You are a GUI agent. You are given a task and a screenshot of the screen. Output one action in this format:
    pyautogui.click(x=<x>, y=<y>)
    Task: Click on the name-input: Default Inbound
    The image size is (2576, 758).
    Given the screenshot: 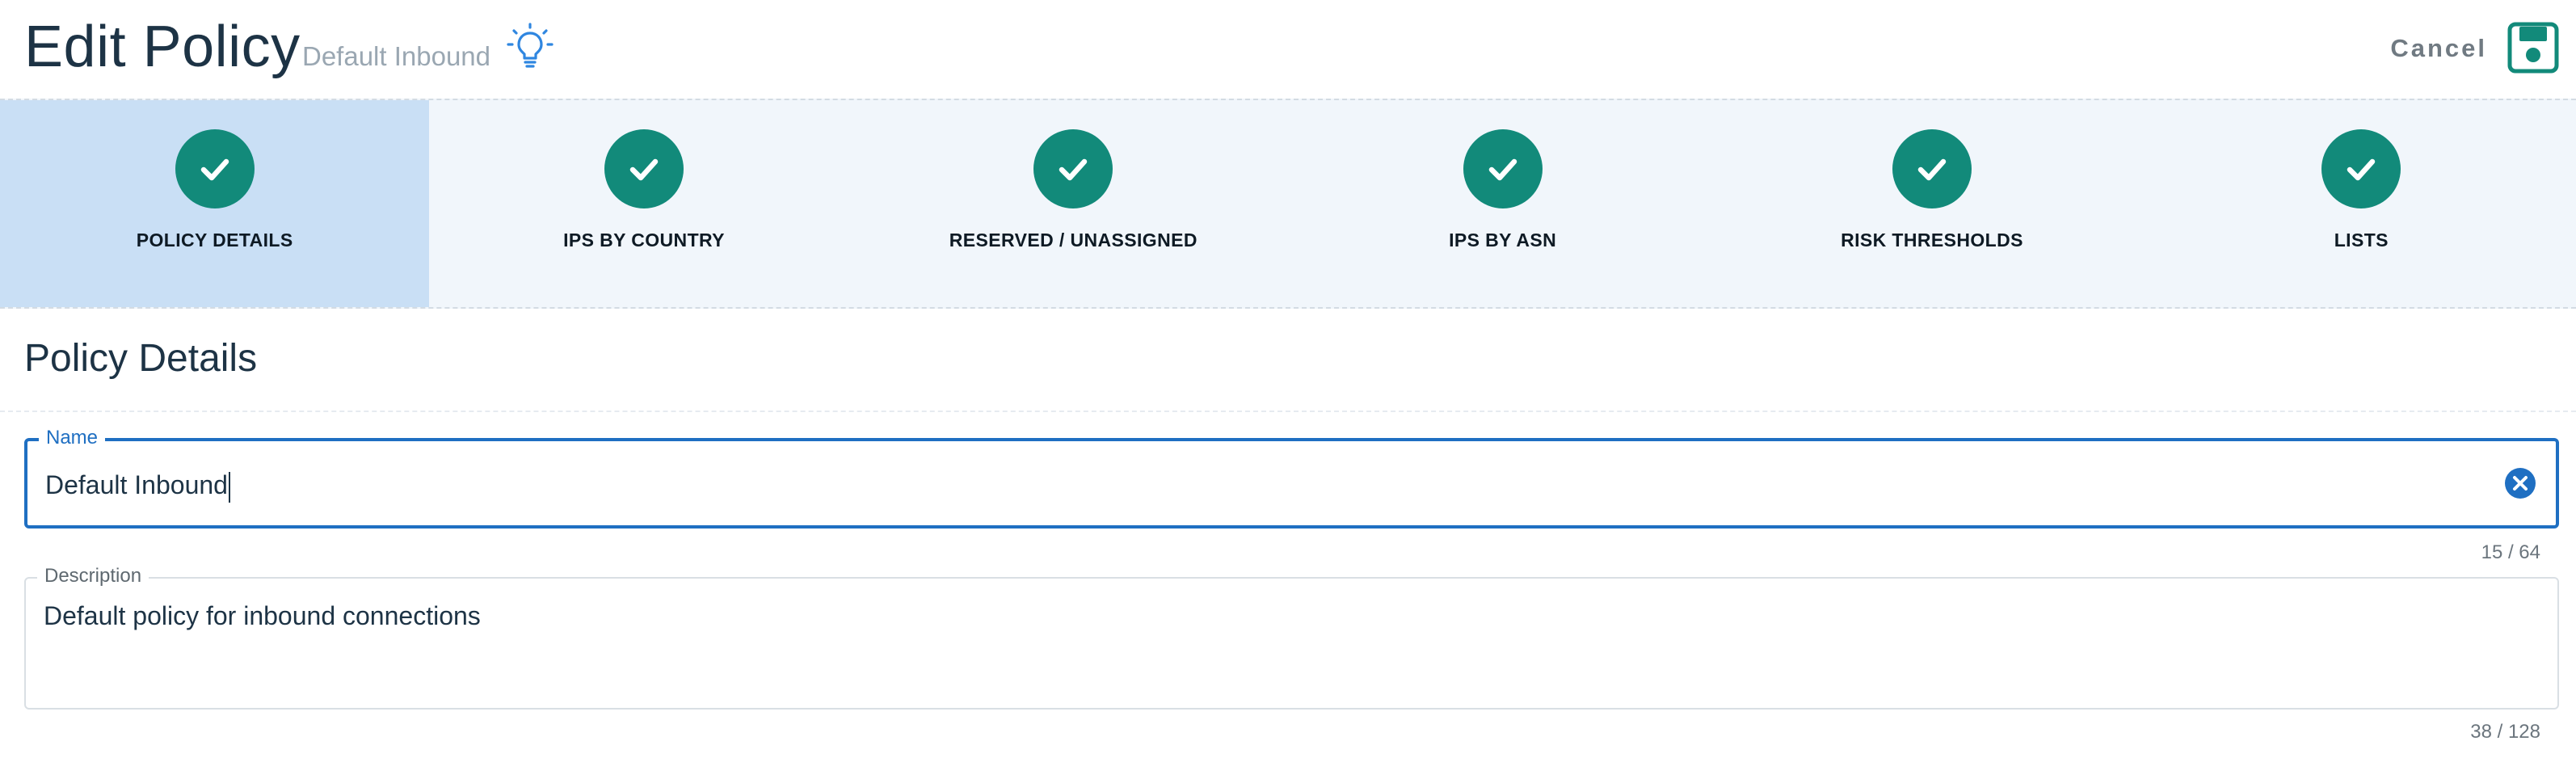 What is the action you would take?
    pyautogui.click(x=1264, y=486)
    